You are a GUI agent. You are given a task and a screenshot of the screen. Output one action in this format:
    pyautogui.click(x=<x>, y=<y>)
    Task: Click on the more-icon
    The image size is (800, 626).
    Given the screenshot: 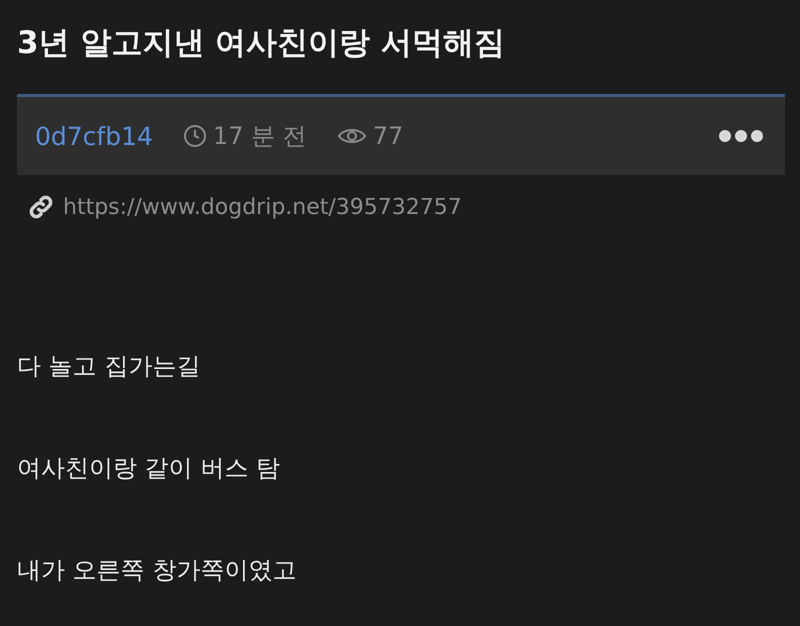 What is the action you would take?
    pyautogui.click(x=741, y=136)
    